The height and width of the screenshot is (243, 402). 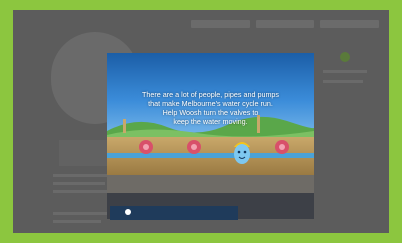 What do you see at coordinates (345, 57) in the screenshot?
I see `side-badge-icon` at bounding box center [345, 57].